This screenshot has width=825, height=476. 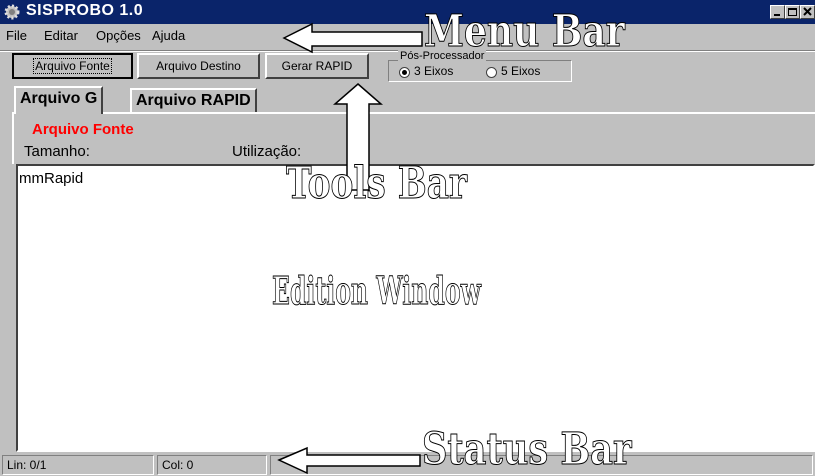 What do you see at coordinates (349, 460) in the screenshot?
I see `status-arrow` at bounding box center [349, 460].